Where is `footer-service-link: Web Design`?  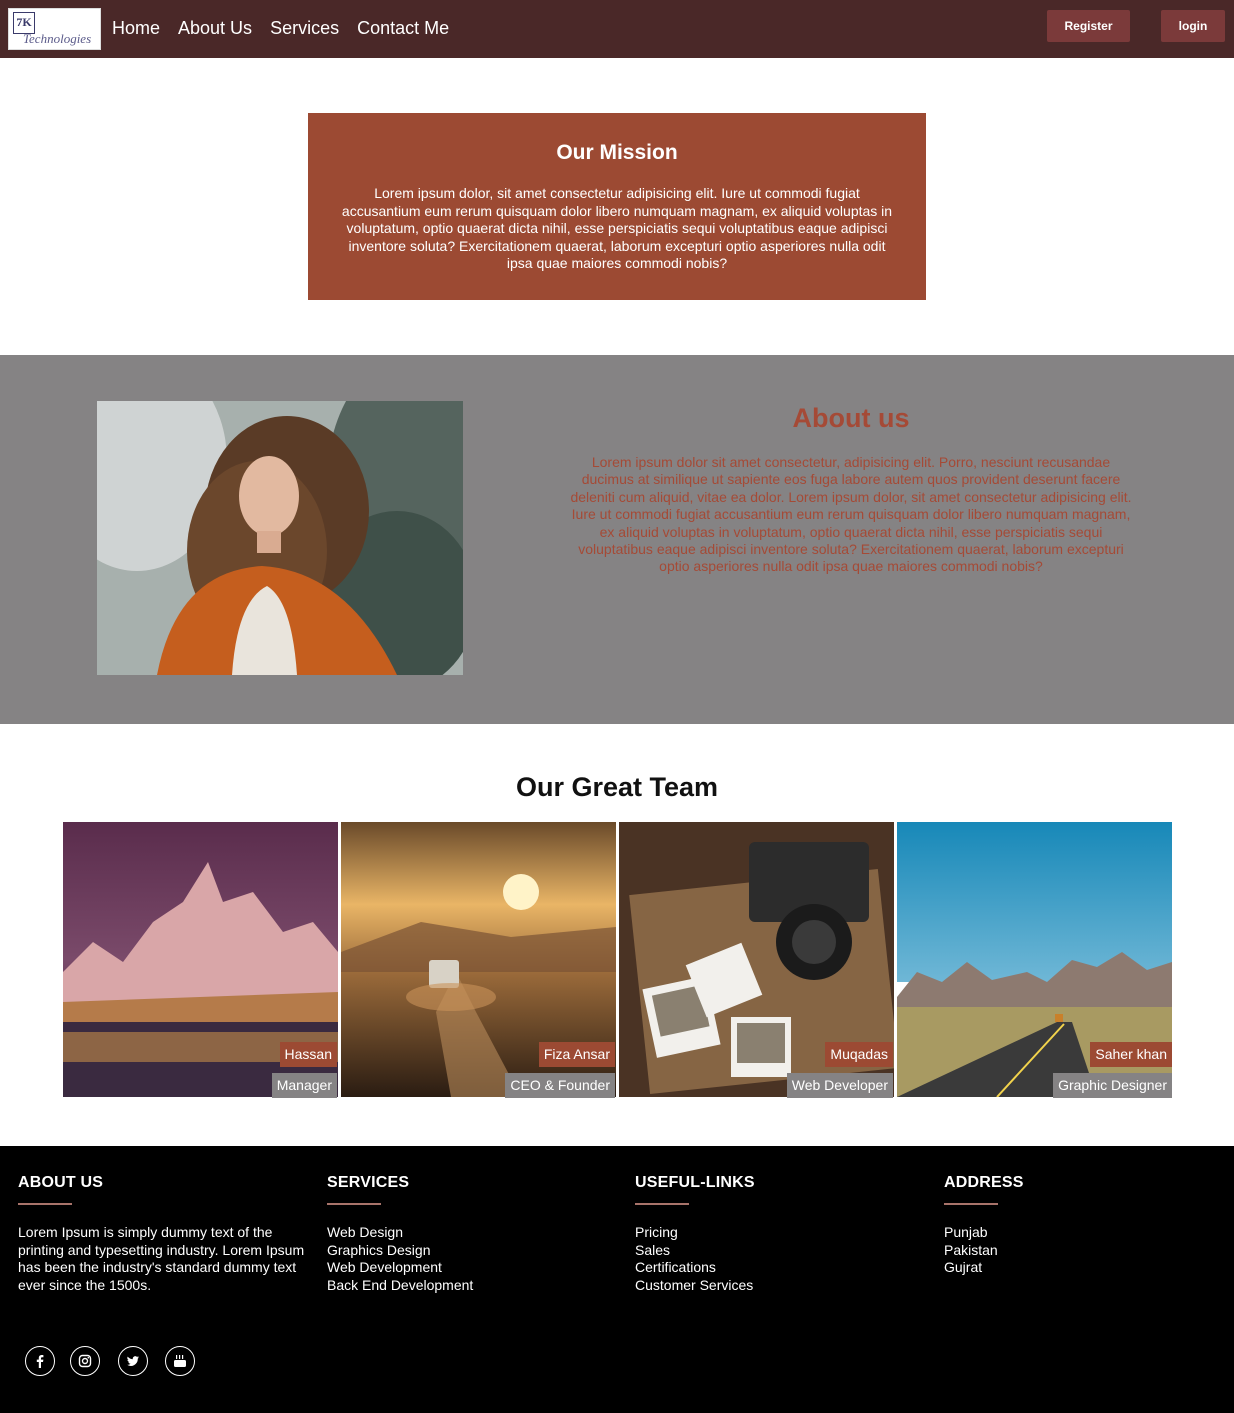 footer-service-link: Web Design is located at coordinates (472, 1233).